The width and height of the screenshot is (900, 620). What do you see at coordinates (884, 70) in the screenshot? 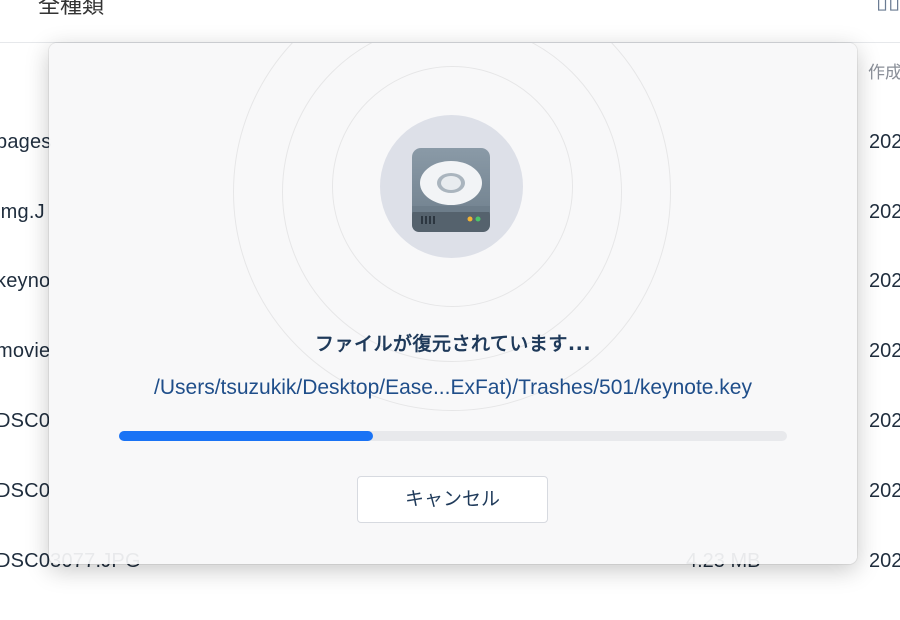
I see `created-column-header: 作成` at bounding box center [884, 70].